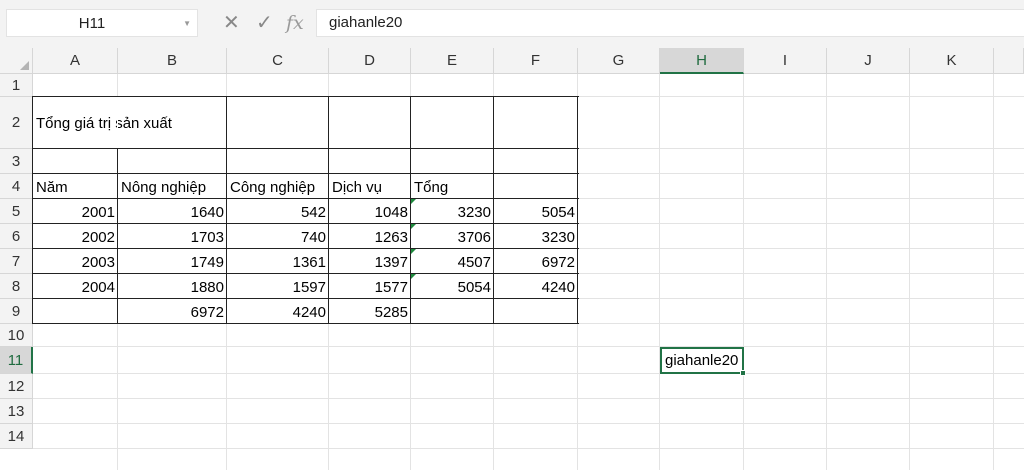  I want to click on cell-f8: 4240, so click(536, 286).